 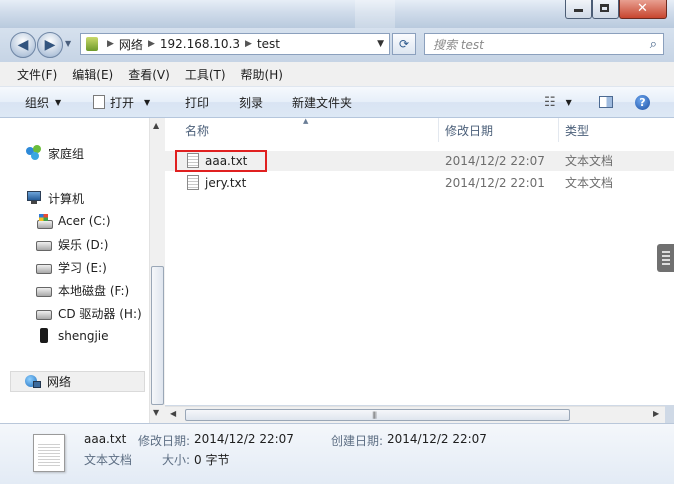 What do you see at coordinates (83, 336) in the screenshot?
I see `nav-device-label: shengjie` at bounding box center [83, 336].